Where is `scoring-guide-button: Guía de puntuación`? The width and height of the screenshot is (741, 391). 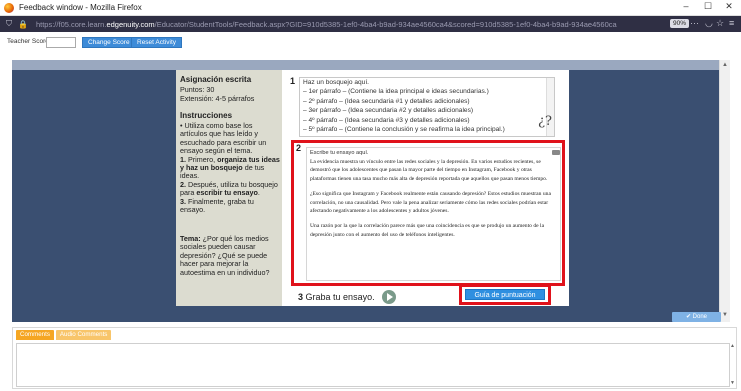
scoring-guide-button: Guía de puntuación is located at coordinates (505, 294).